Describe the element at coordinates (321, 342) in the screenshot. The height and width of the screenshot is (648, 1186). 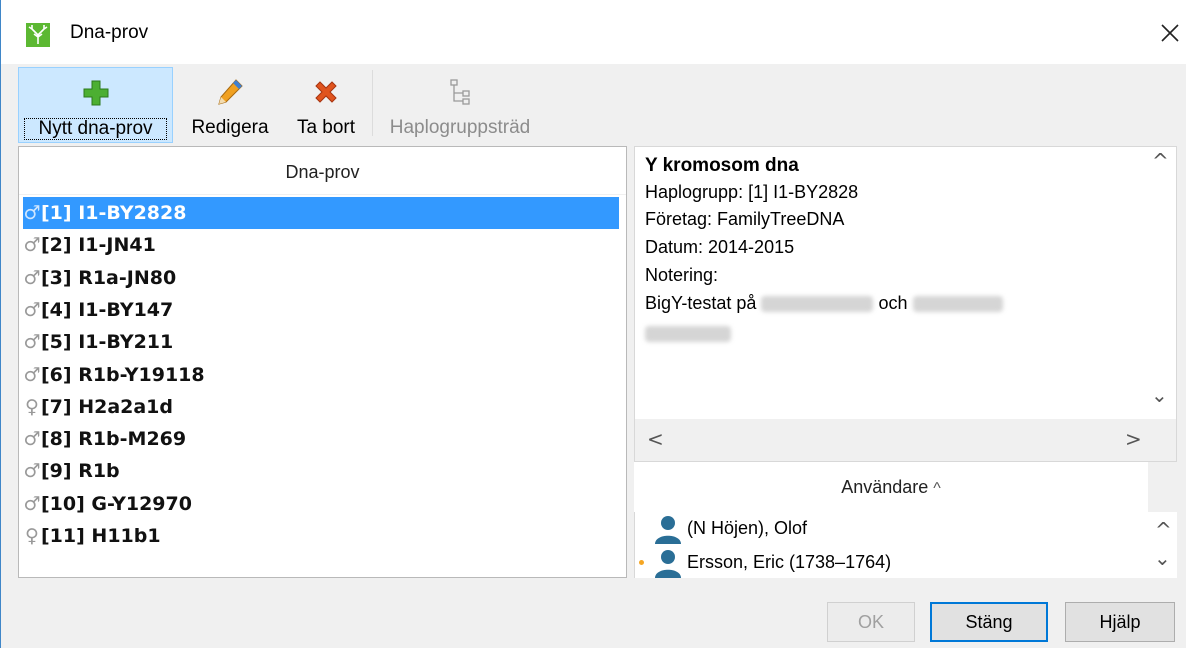
I see `list-item: ♂[5] I1-BY211` at that location.